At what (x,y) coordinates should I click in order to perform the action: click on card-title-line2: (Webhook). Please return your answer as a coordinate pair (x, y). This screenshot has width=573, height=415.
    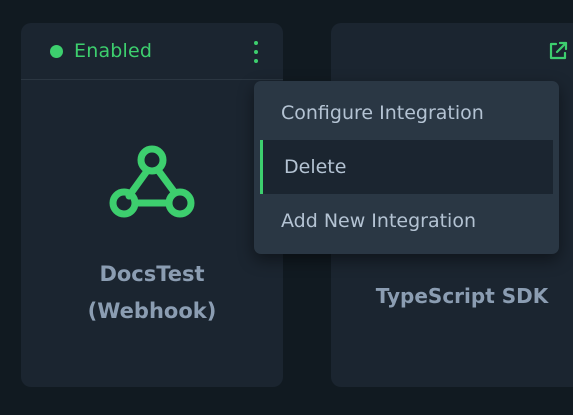
    Looking at the image, I should click on (152, 311).